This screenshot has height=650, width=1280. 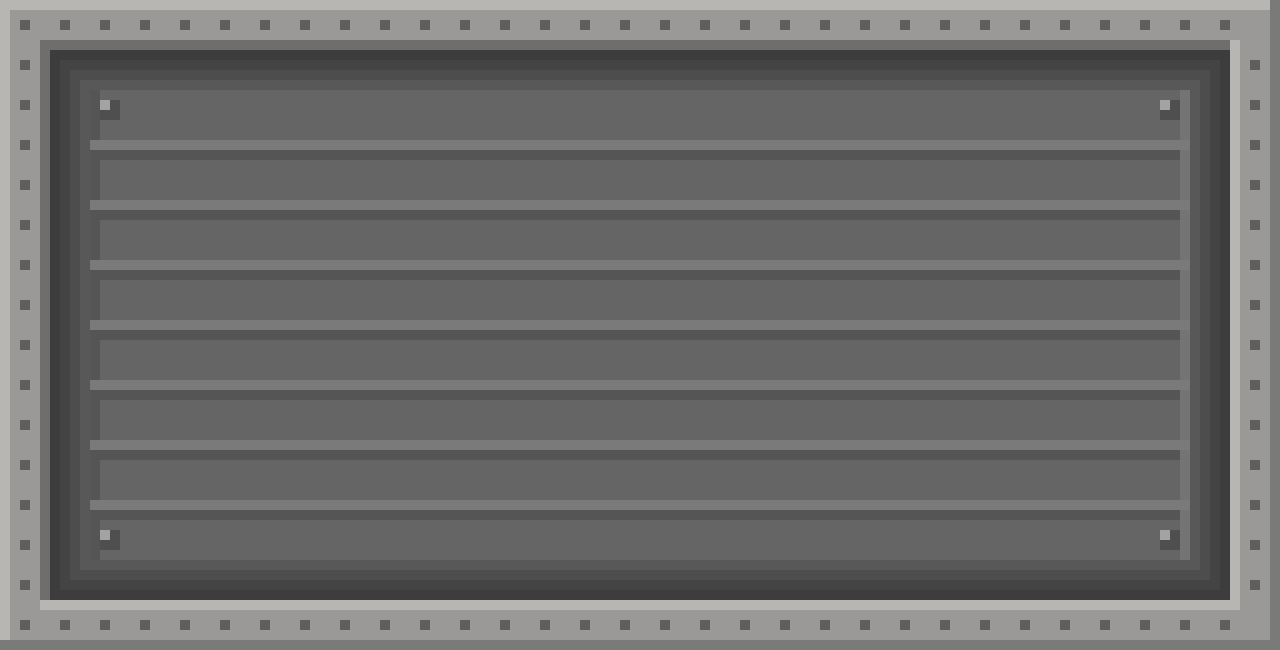 What do you see at coordinates (1275, 325) in the screenshot?
I see `frame-shadow-right` at bounding box center [1275, 325].